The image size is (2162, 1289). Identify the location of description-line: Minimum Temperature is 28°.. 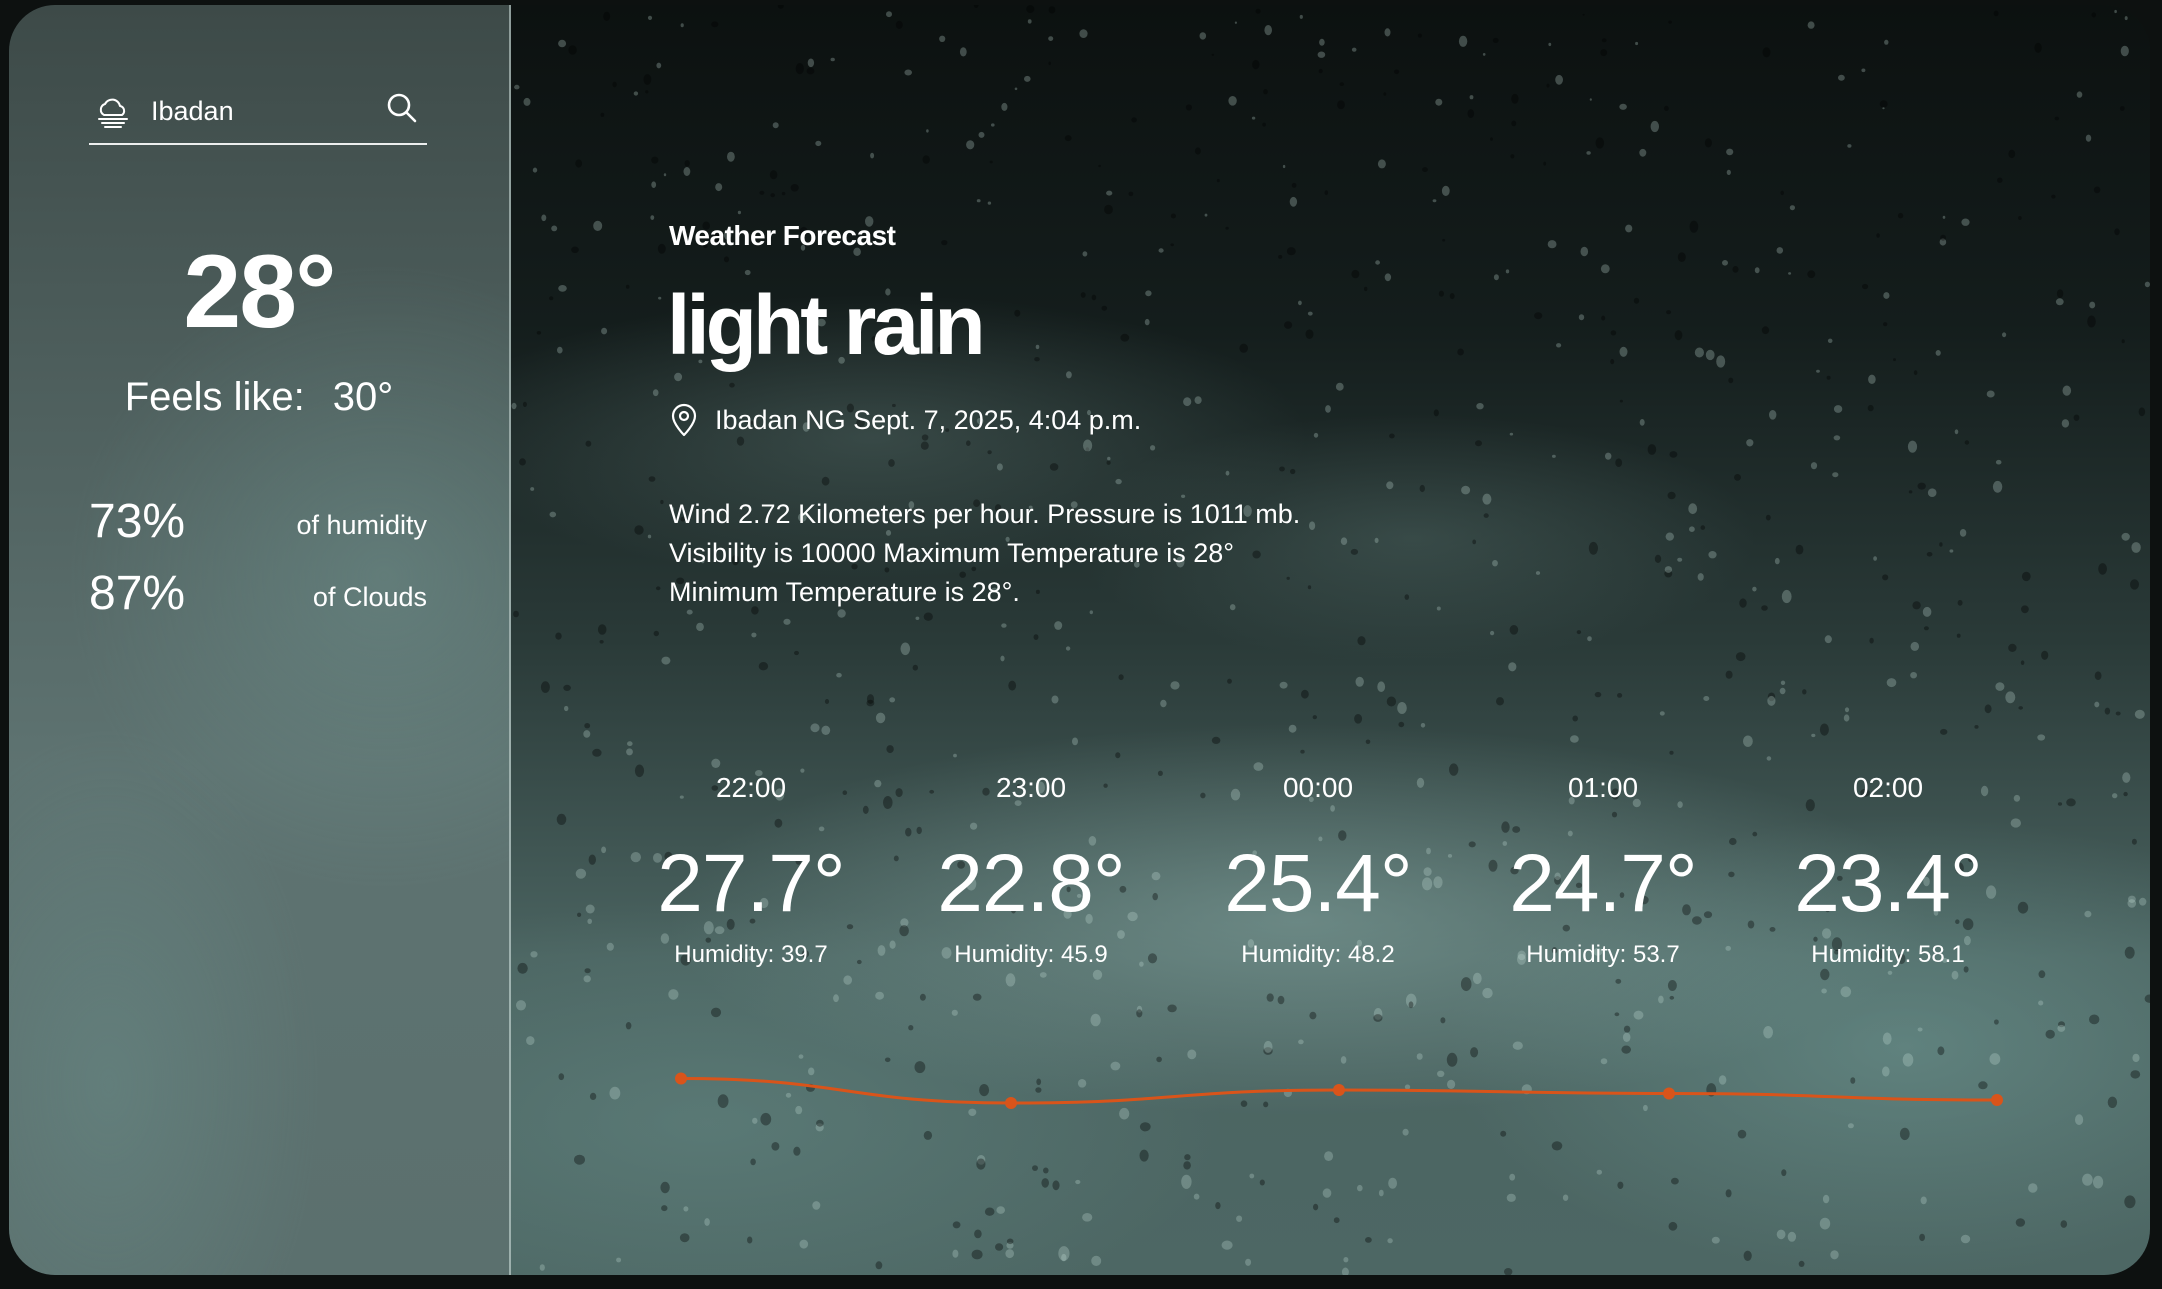
(844, 592).